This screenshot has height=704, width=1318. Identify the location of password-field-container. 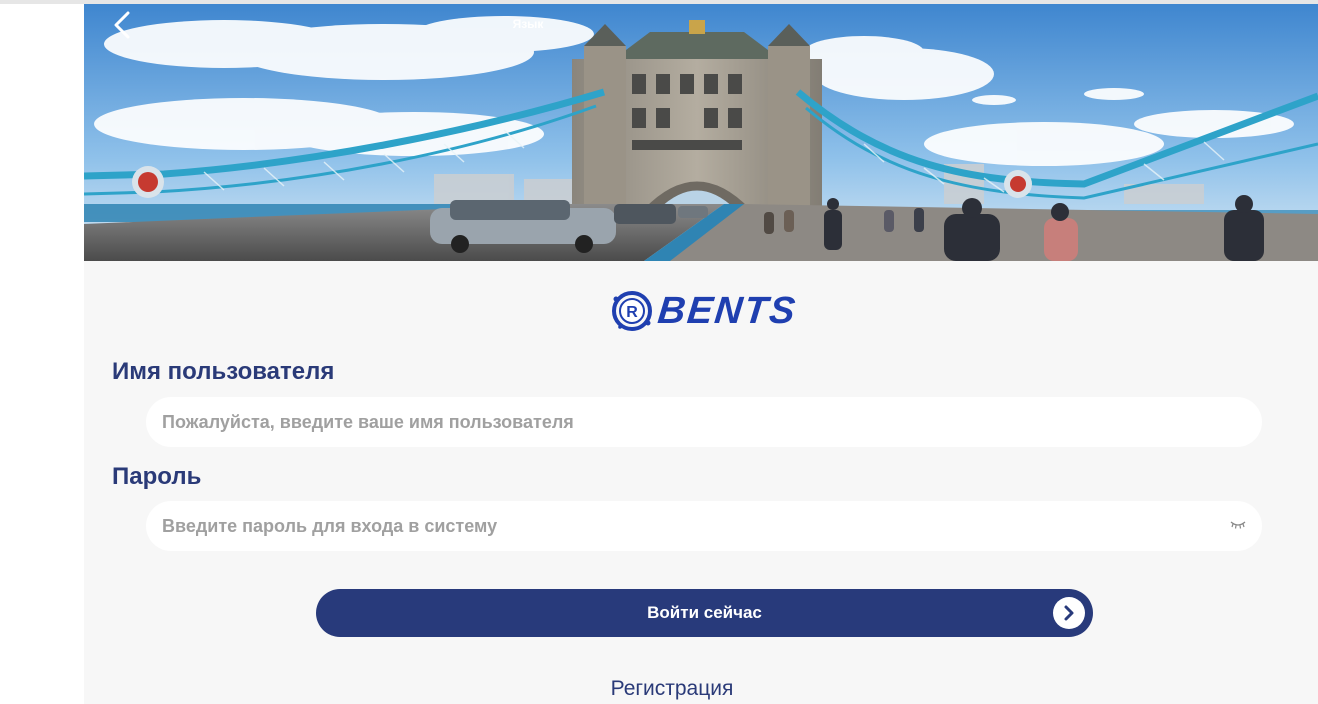
(704, 526).